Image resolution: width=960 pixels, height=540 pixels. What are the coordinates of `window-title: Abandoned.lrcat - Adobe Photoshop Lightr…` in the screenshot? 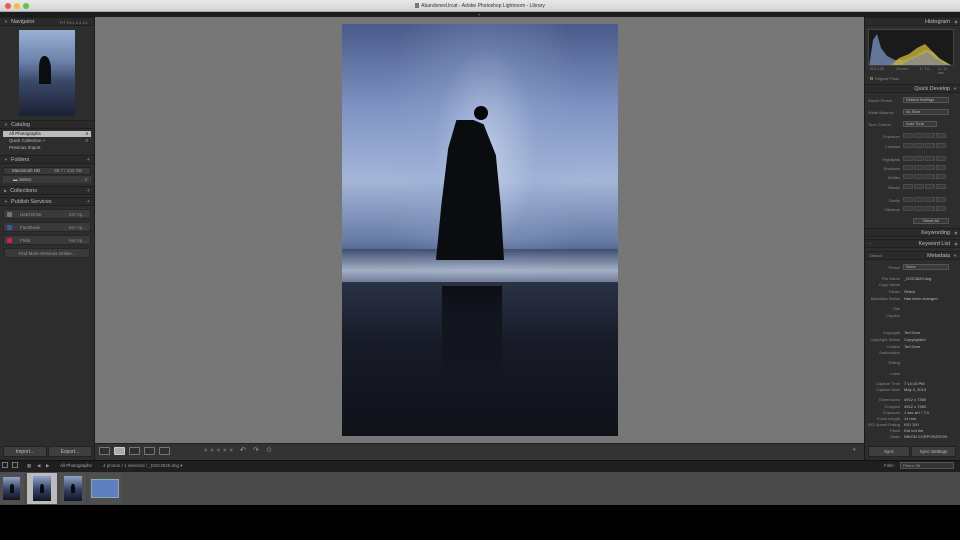 It's located at (483, 6).